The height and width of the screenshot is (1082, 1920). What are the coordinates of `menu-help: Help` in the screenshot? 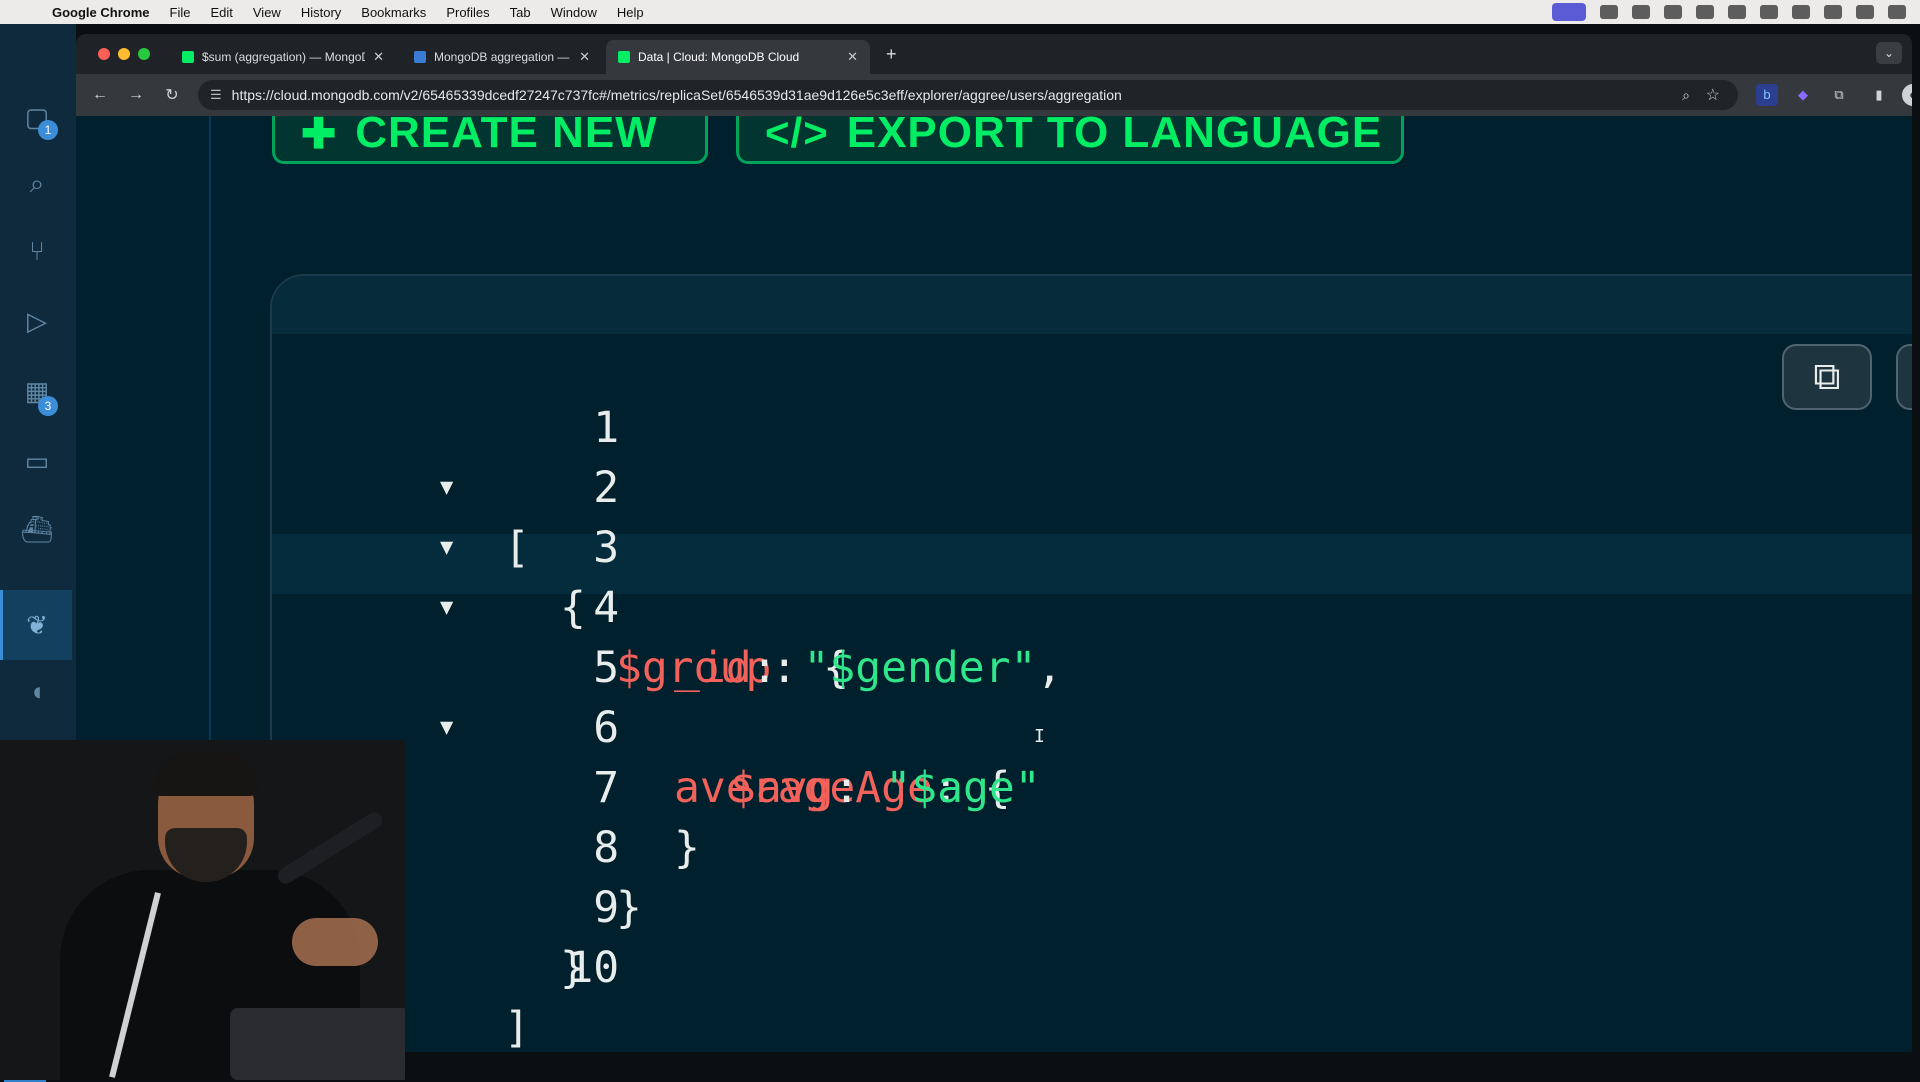 It's located at (630, 12).